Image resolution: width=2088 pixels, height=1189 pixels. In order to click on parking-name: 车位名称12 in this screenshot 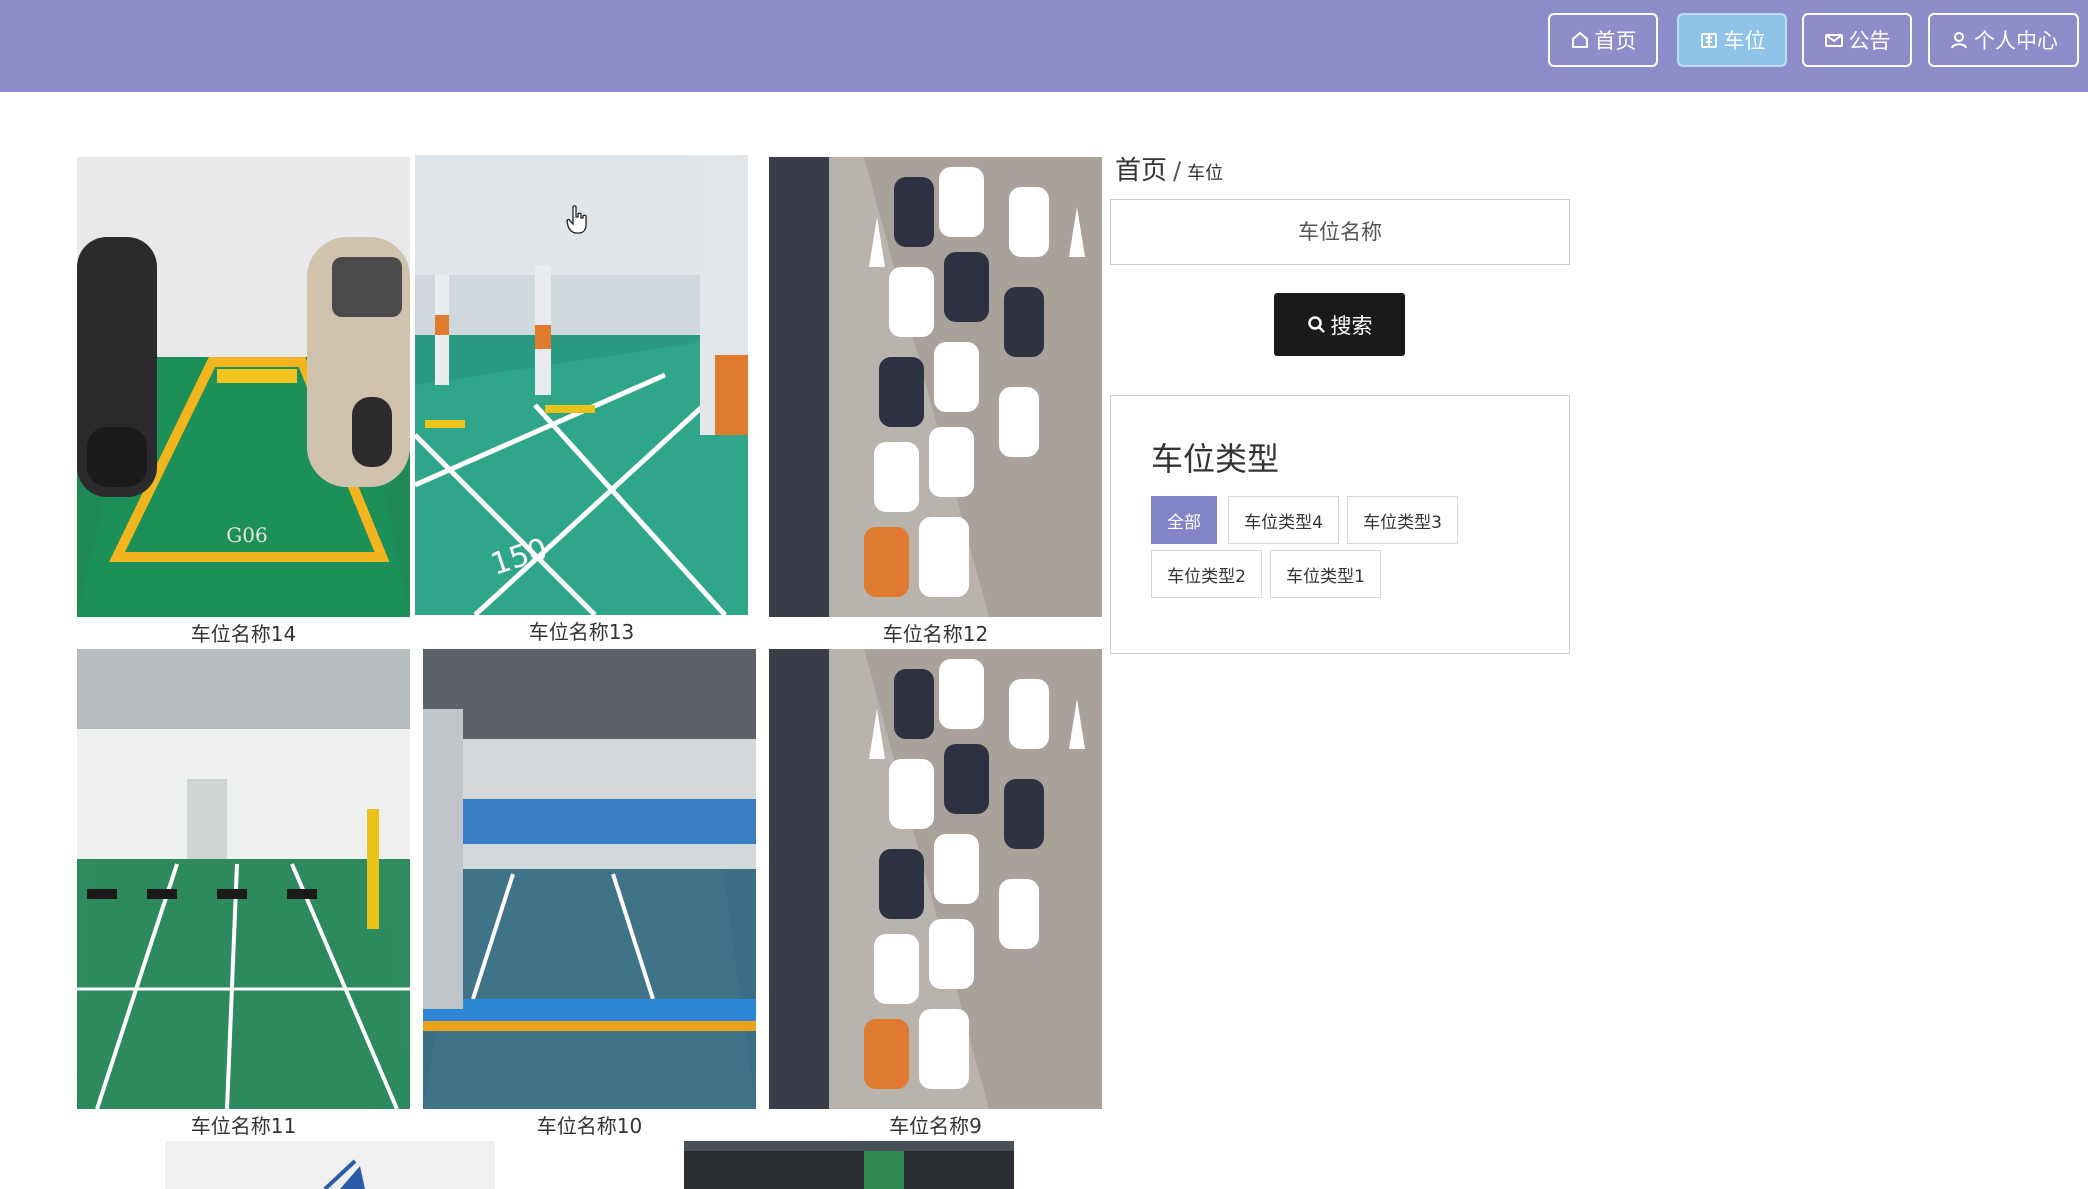, I will do `click(935, 634)`.